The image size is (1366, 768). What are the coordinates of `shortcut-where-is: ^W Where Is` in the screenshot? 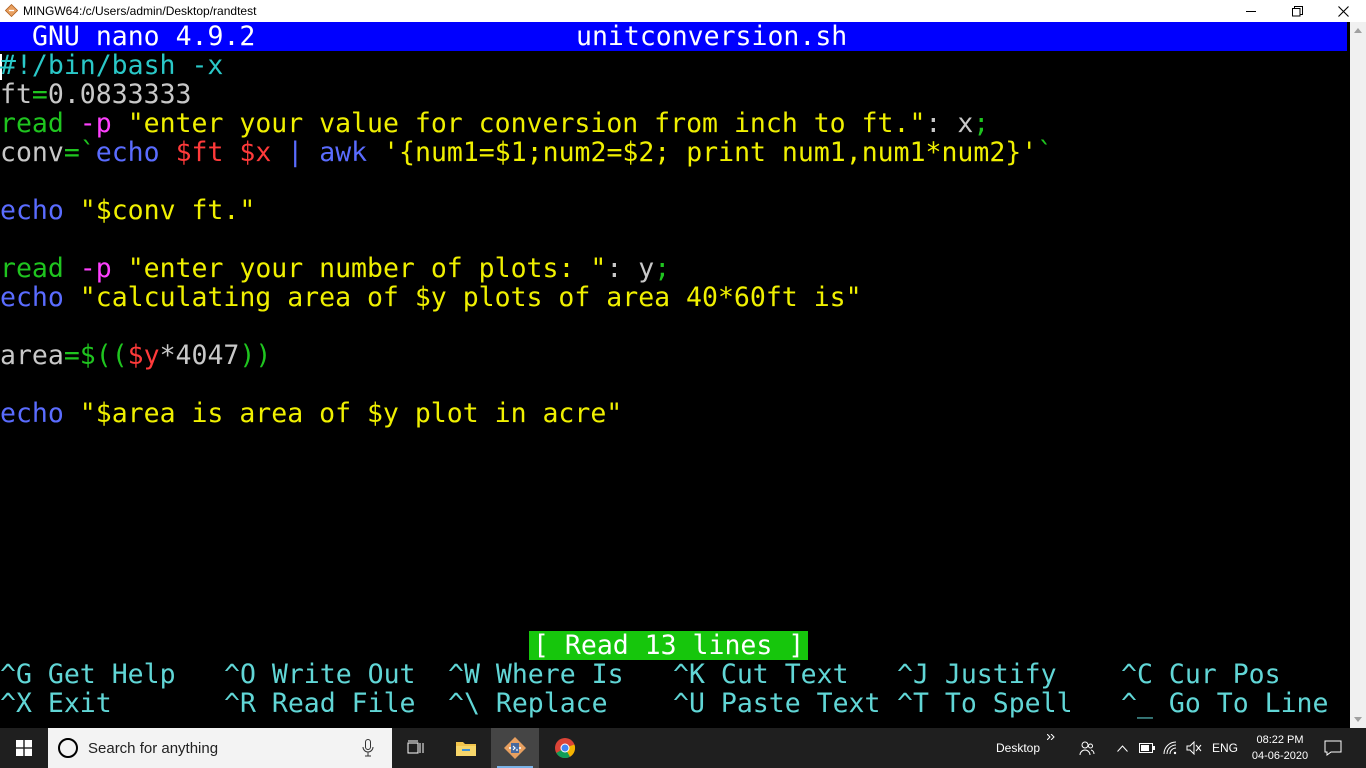 It's located at (536, 674).